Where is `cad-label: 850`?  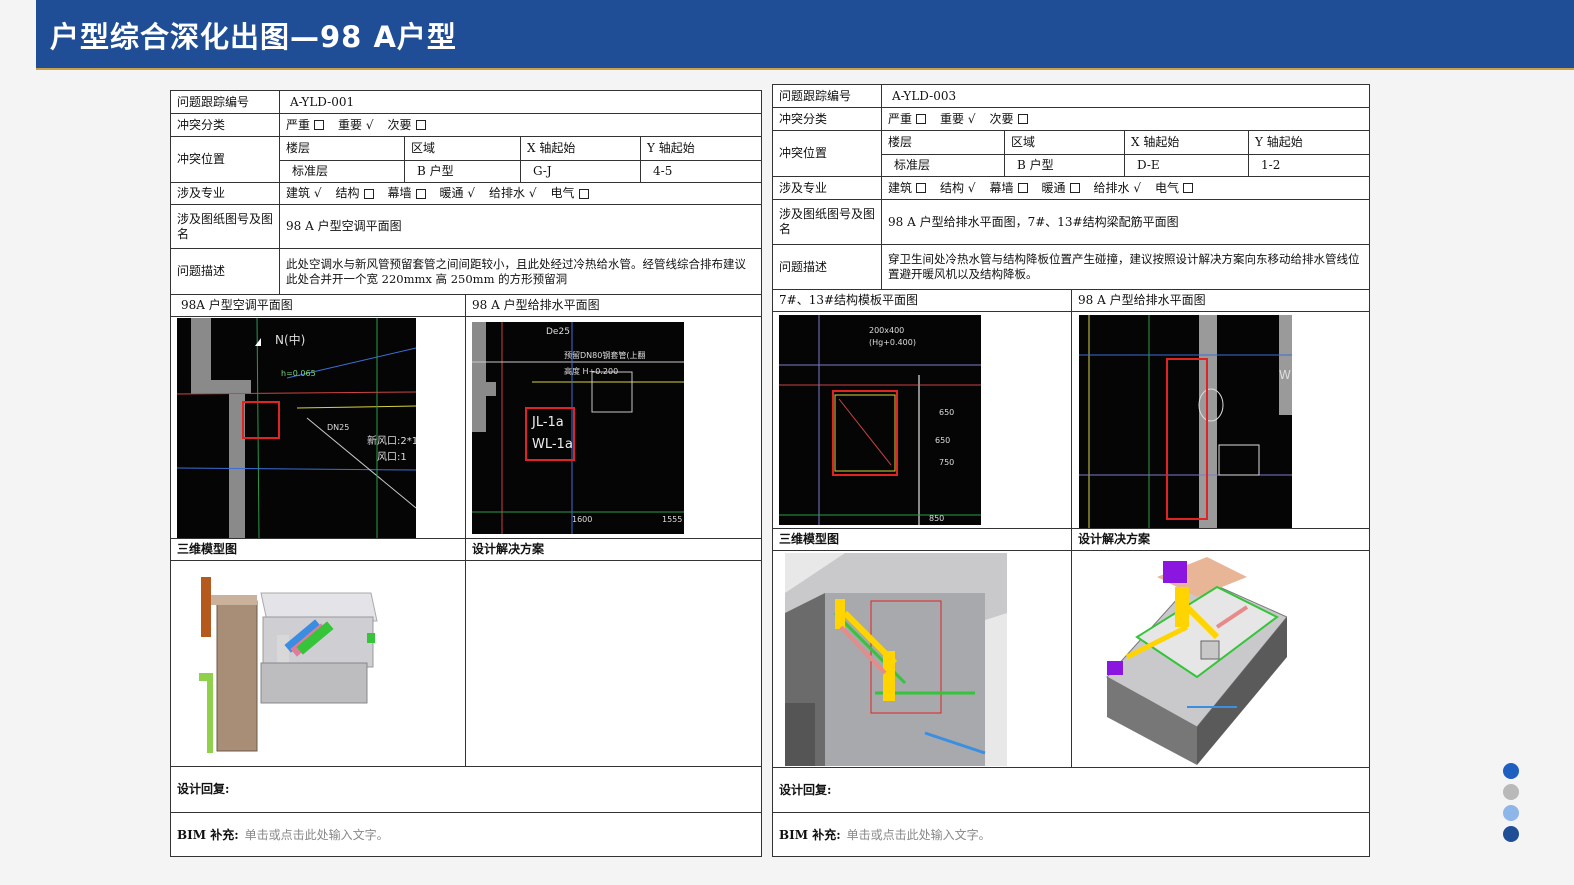 cad-label: 850 is located at coordinates (936, 518).